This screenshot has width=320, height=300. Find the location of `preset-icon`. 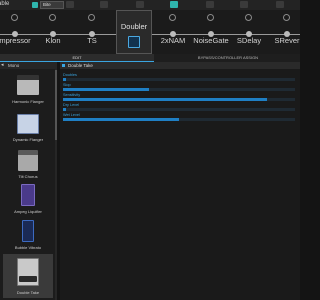

preset-icon is located at coordinates (35, 5).